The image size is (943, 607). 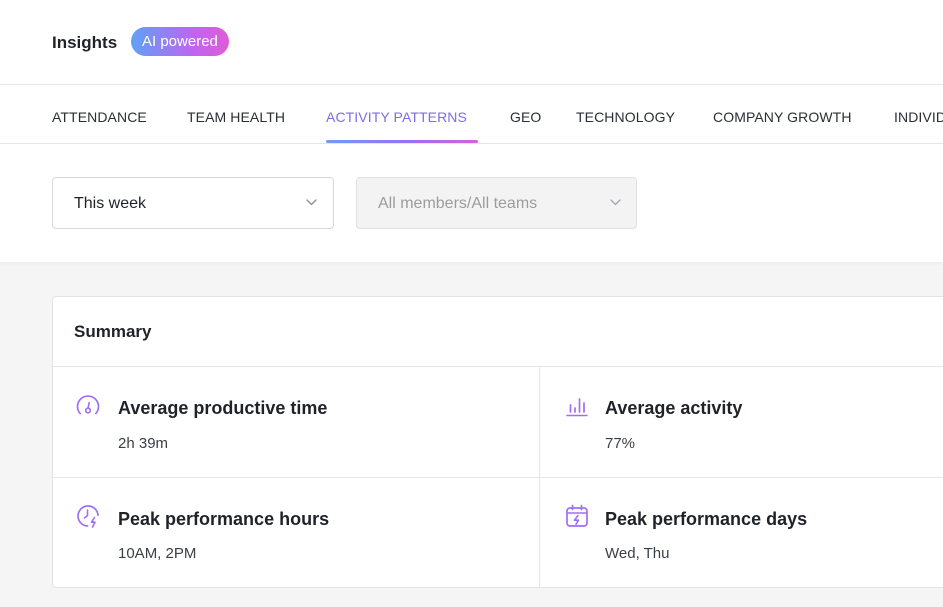 What do you see at coordinates (396, 117) in the screenshot?
I see `tab-activity-patterns: ACTIVITY PATTERNS` at bounding box center [396, 117].